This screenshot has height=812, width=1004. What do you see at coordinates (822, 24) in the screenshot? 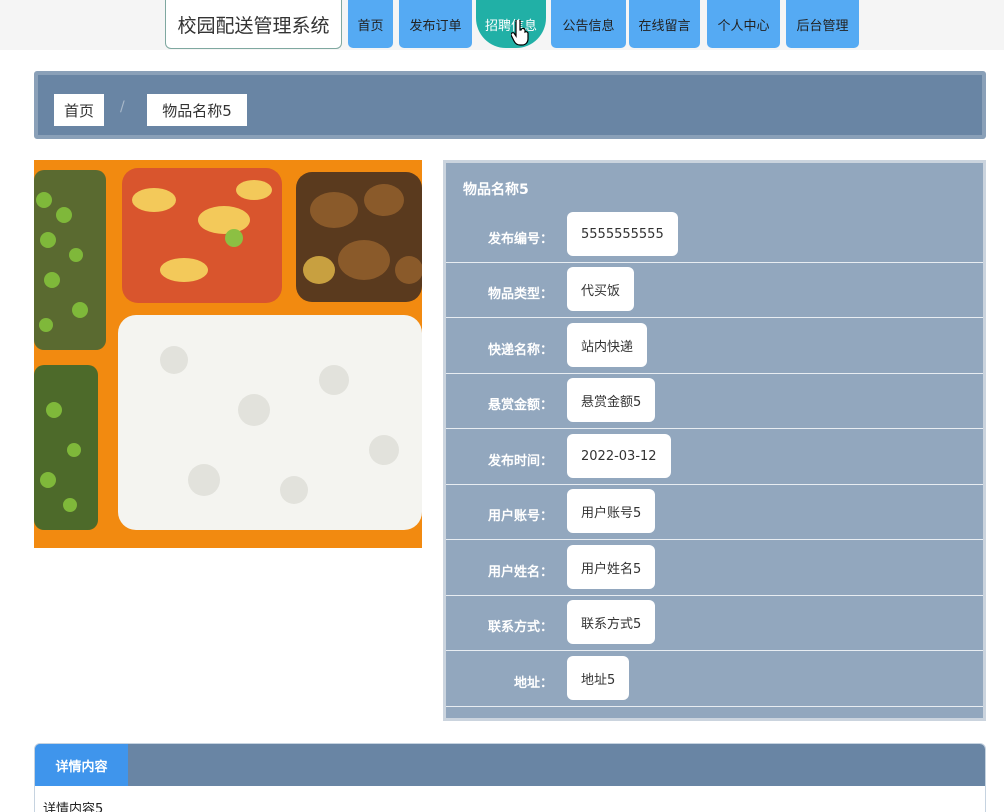
I see `nav-item-admin: 后台管理` at bounding box center [822, 24].